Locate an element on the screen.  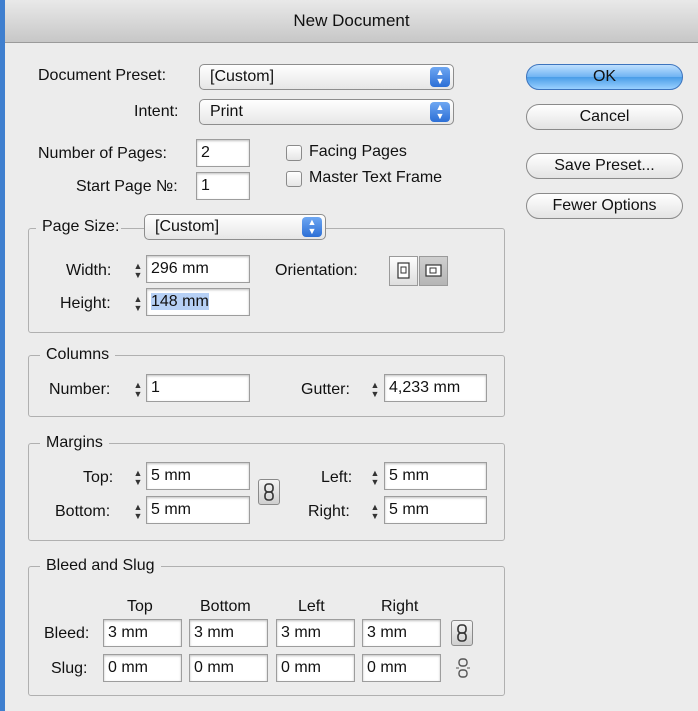
margin-left-input: 5 mm is located at coordinates (435, 476).